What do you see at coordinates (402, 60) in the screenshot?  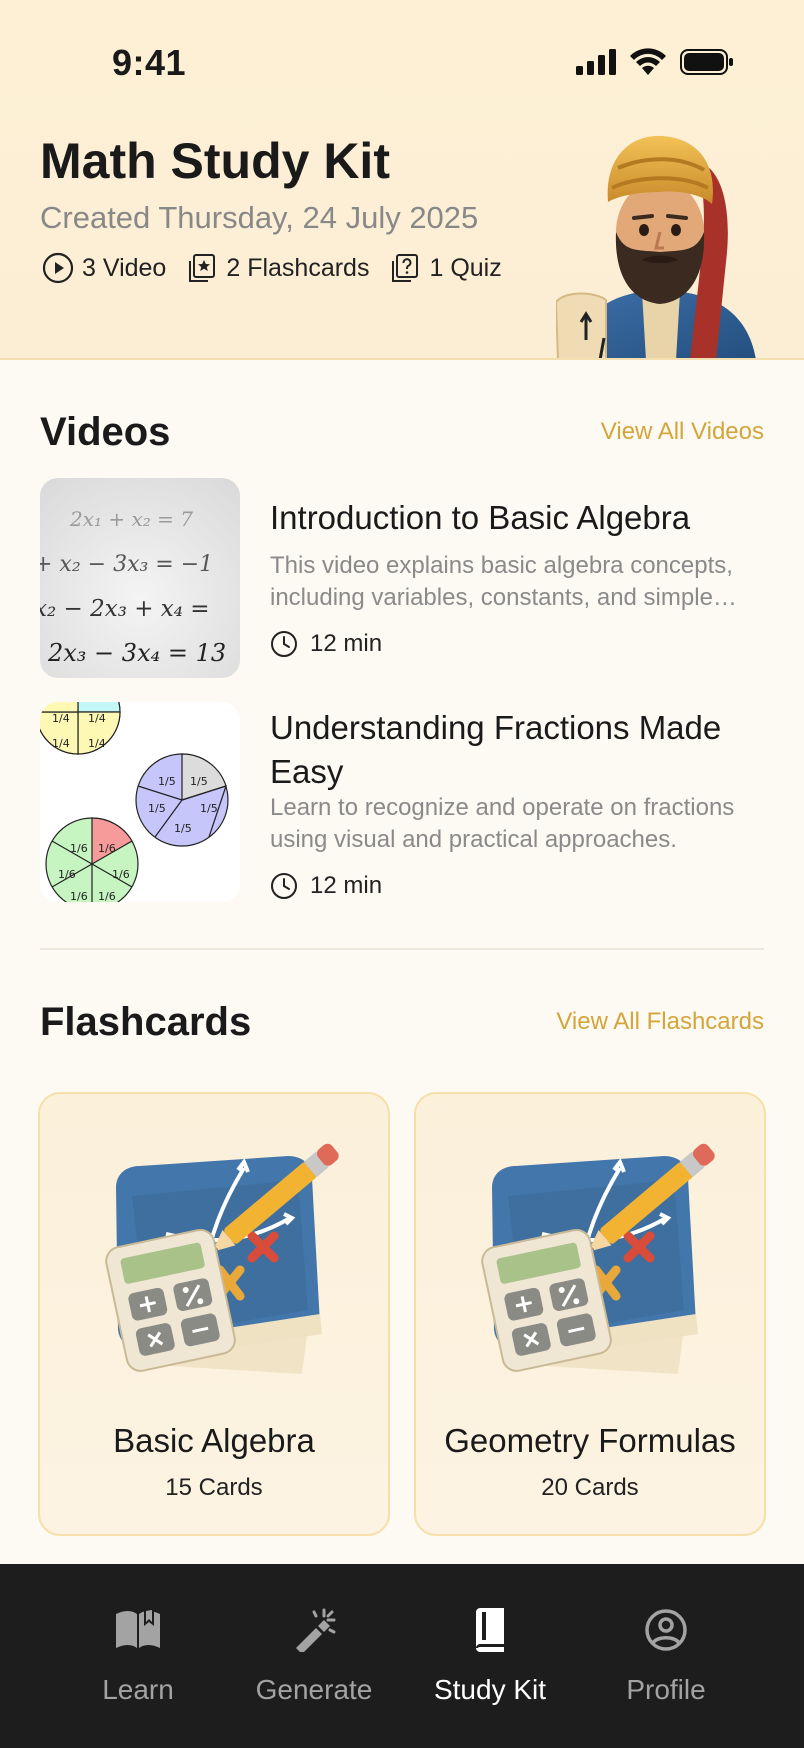 I see `status-bar: 9:41` at bounding box center [402, 60].